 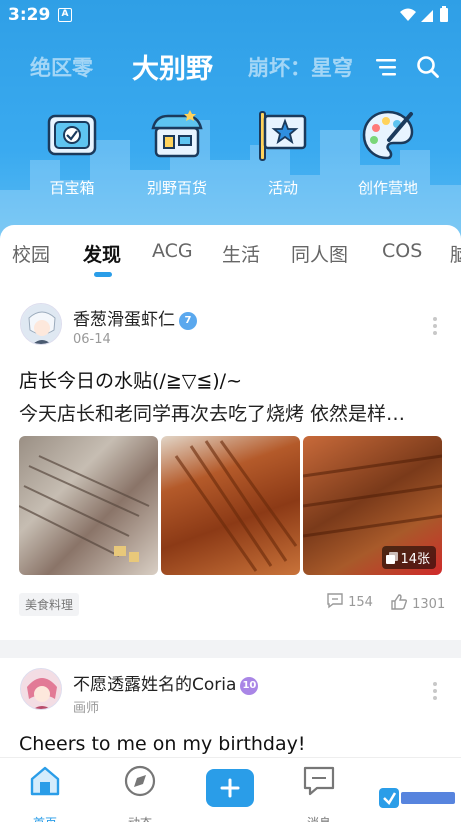 What do you see at coordinates (177, 134) in the screenshot?
I see `shop-icon` at bounding box center [177, 134].